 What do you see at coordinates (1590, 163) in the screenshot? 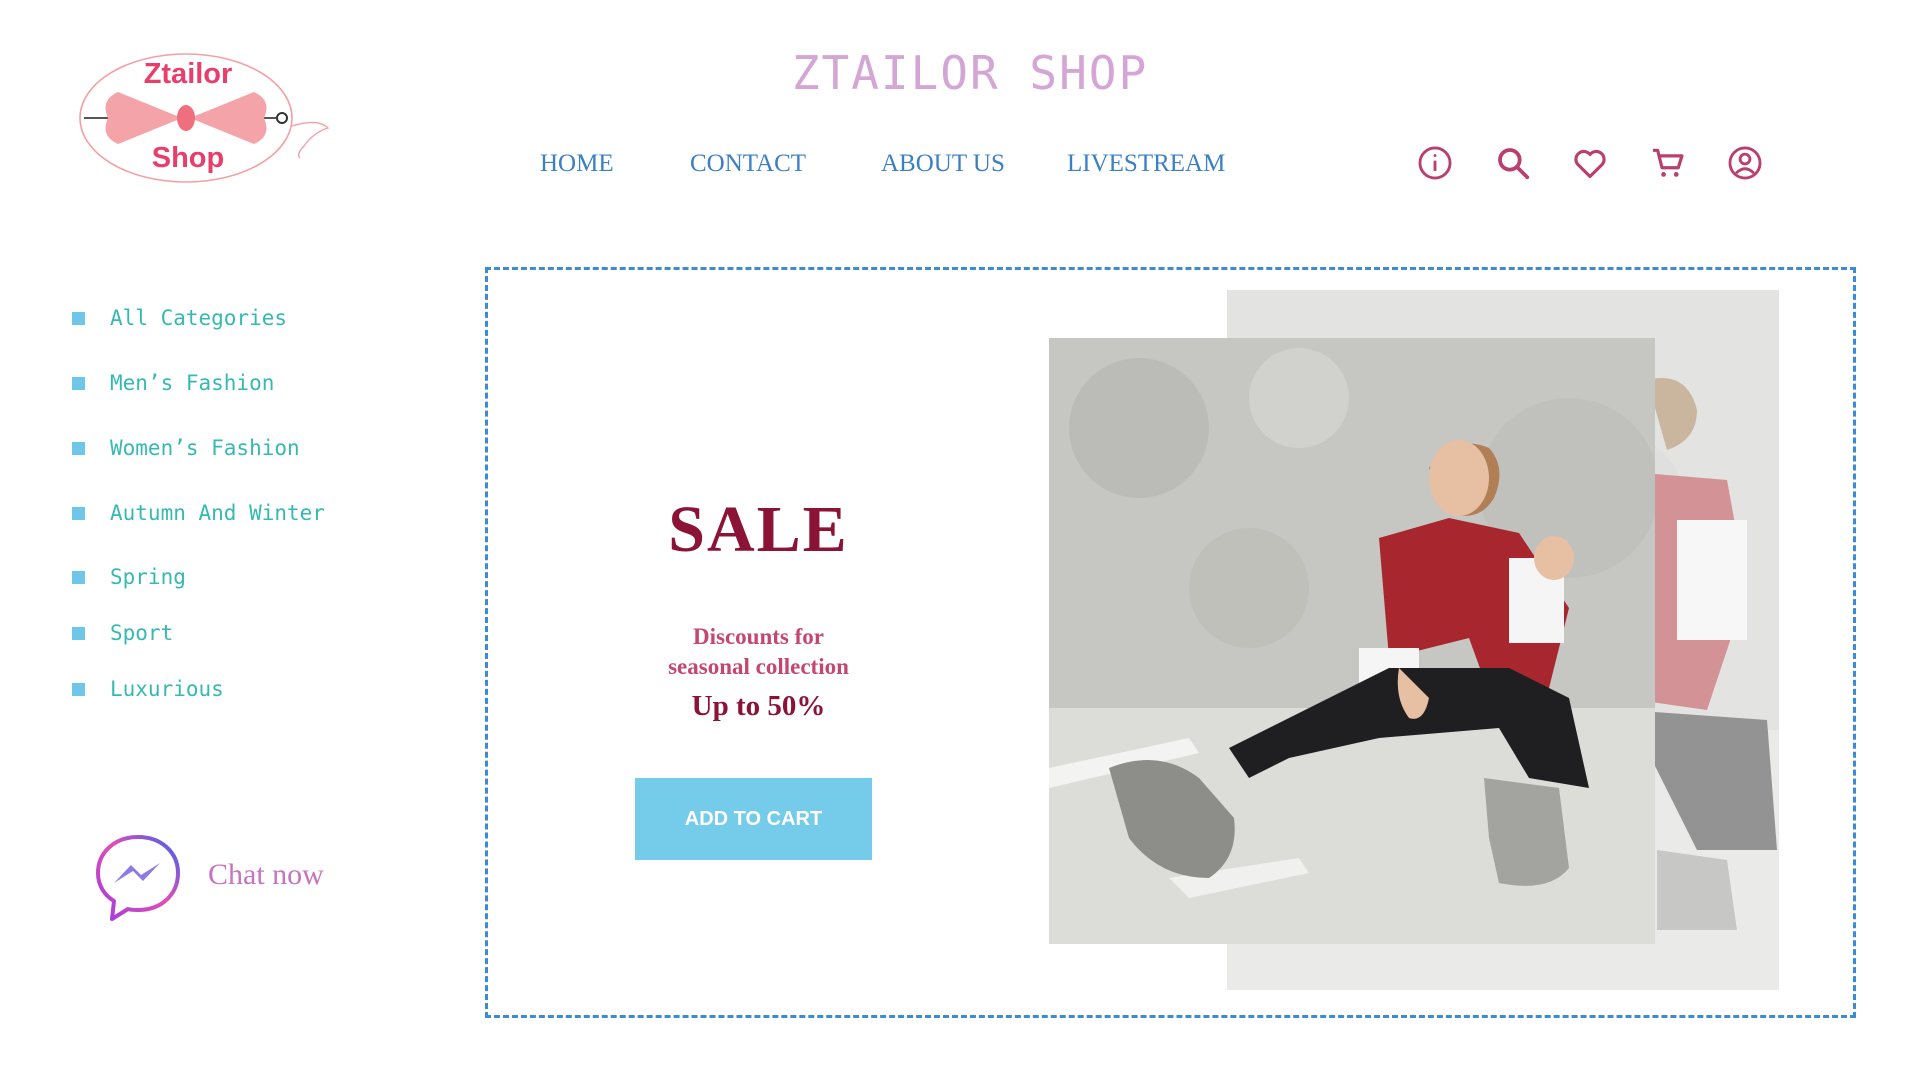
I see `heart-icon` at bounding box center [1590, 163].